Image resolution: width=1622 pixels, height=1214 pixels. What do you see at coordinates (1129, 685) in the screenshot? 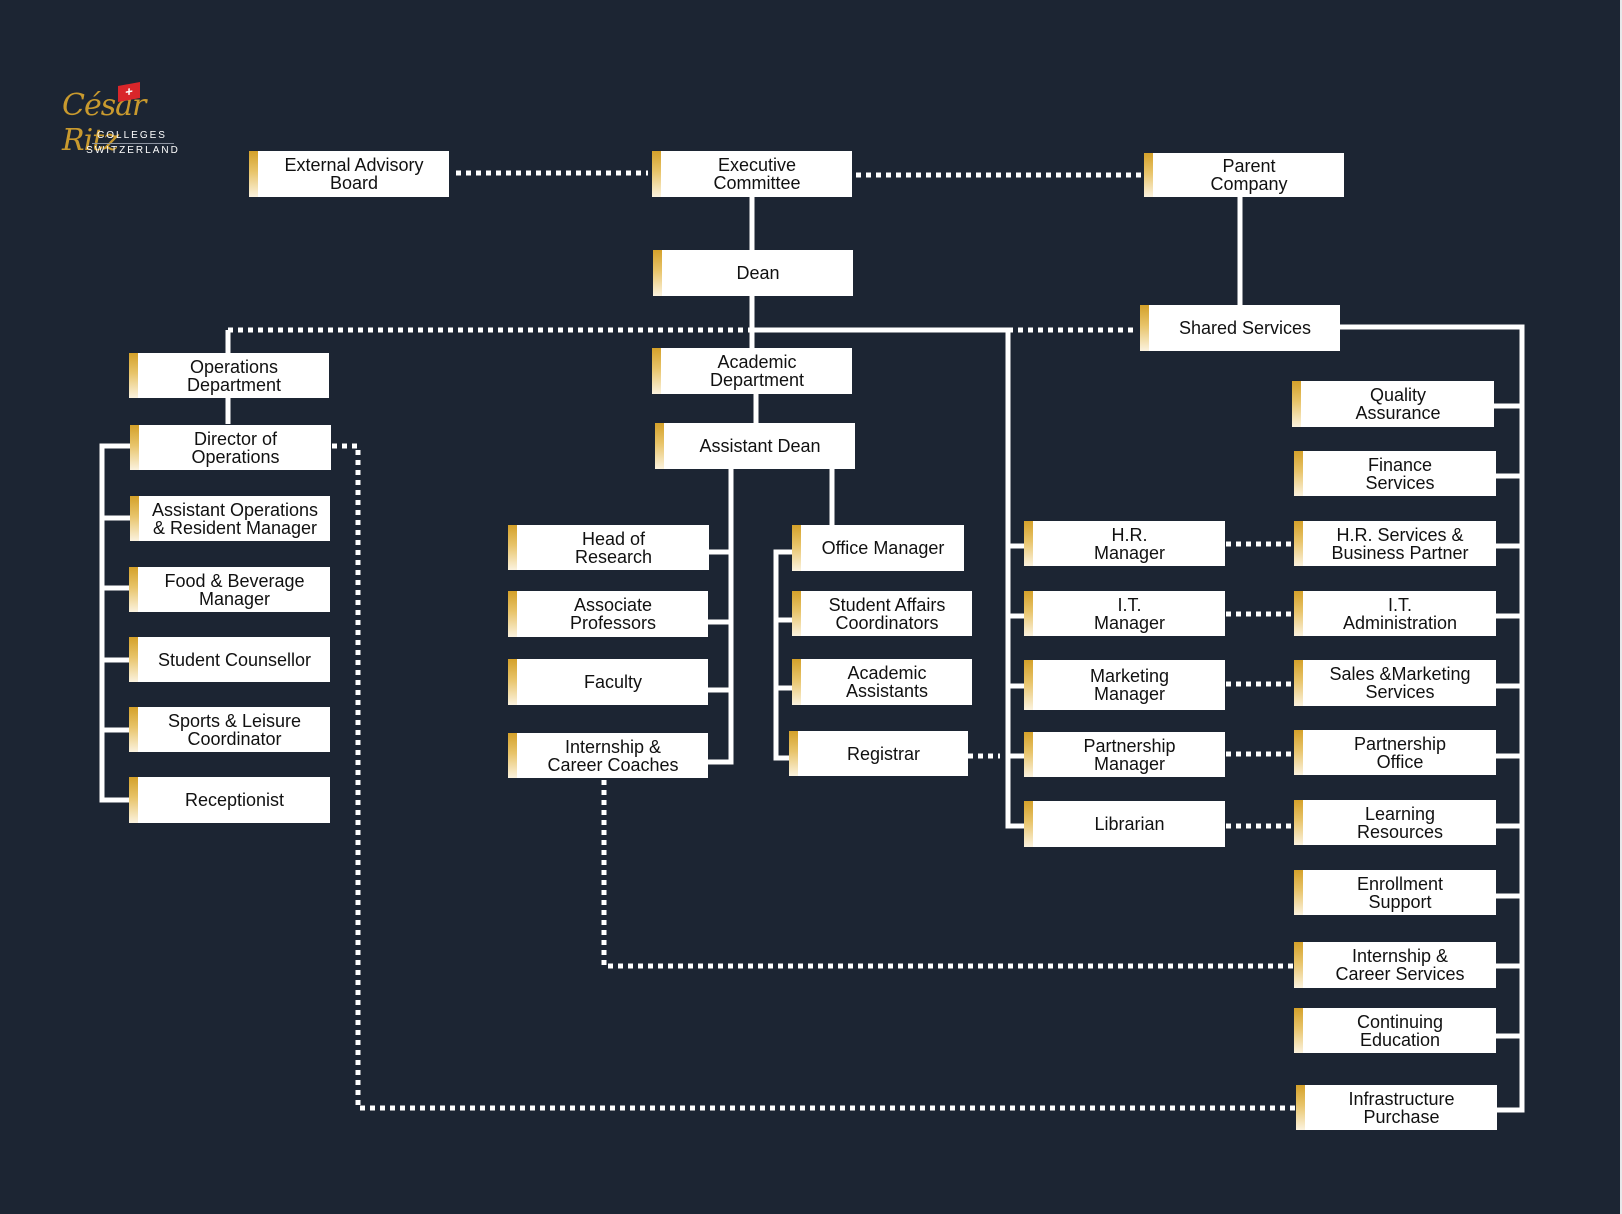
I see `node-label: Marketing Manager` at bounding box center [1129, 685].